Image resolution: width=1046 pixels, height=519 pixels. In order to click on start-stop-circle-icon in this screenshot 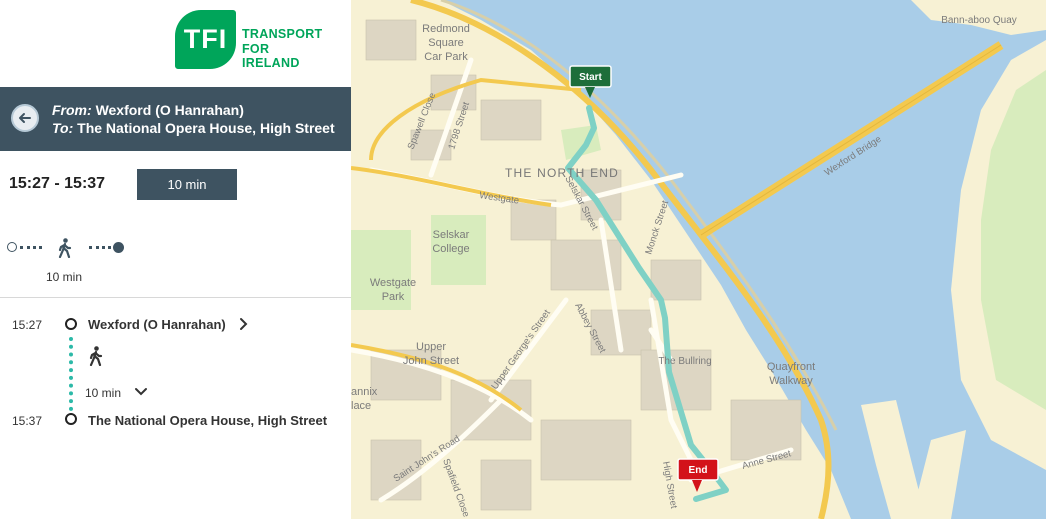, I will do `click(71, 324)`.